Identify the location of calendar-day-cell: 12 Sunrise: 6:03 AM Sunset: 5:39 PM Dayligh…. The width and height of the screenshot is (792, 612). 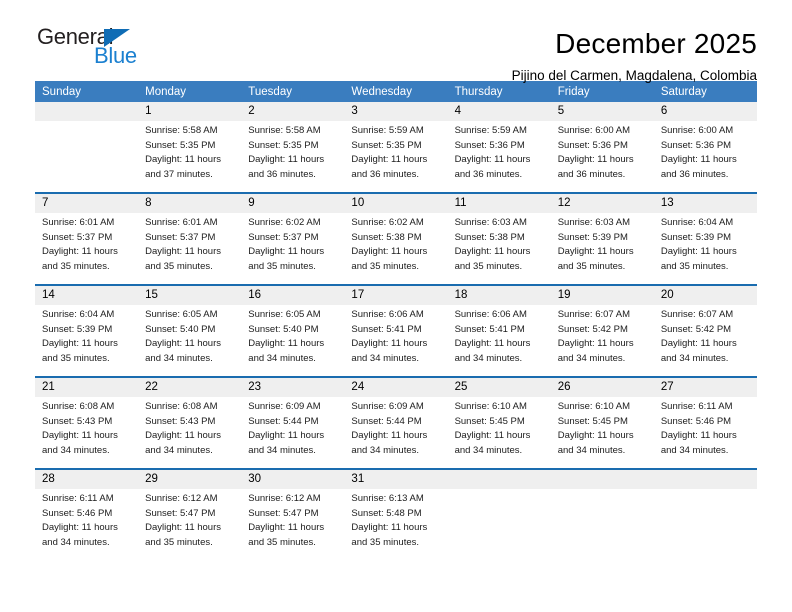
(602, 239).